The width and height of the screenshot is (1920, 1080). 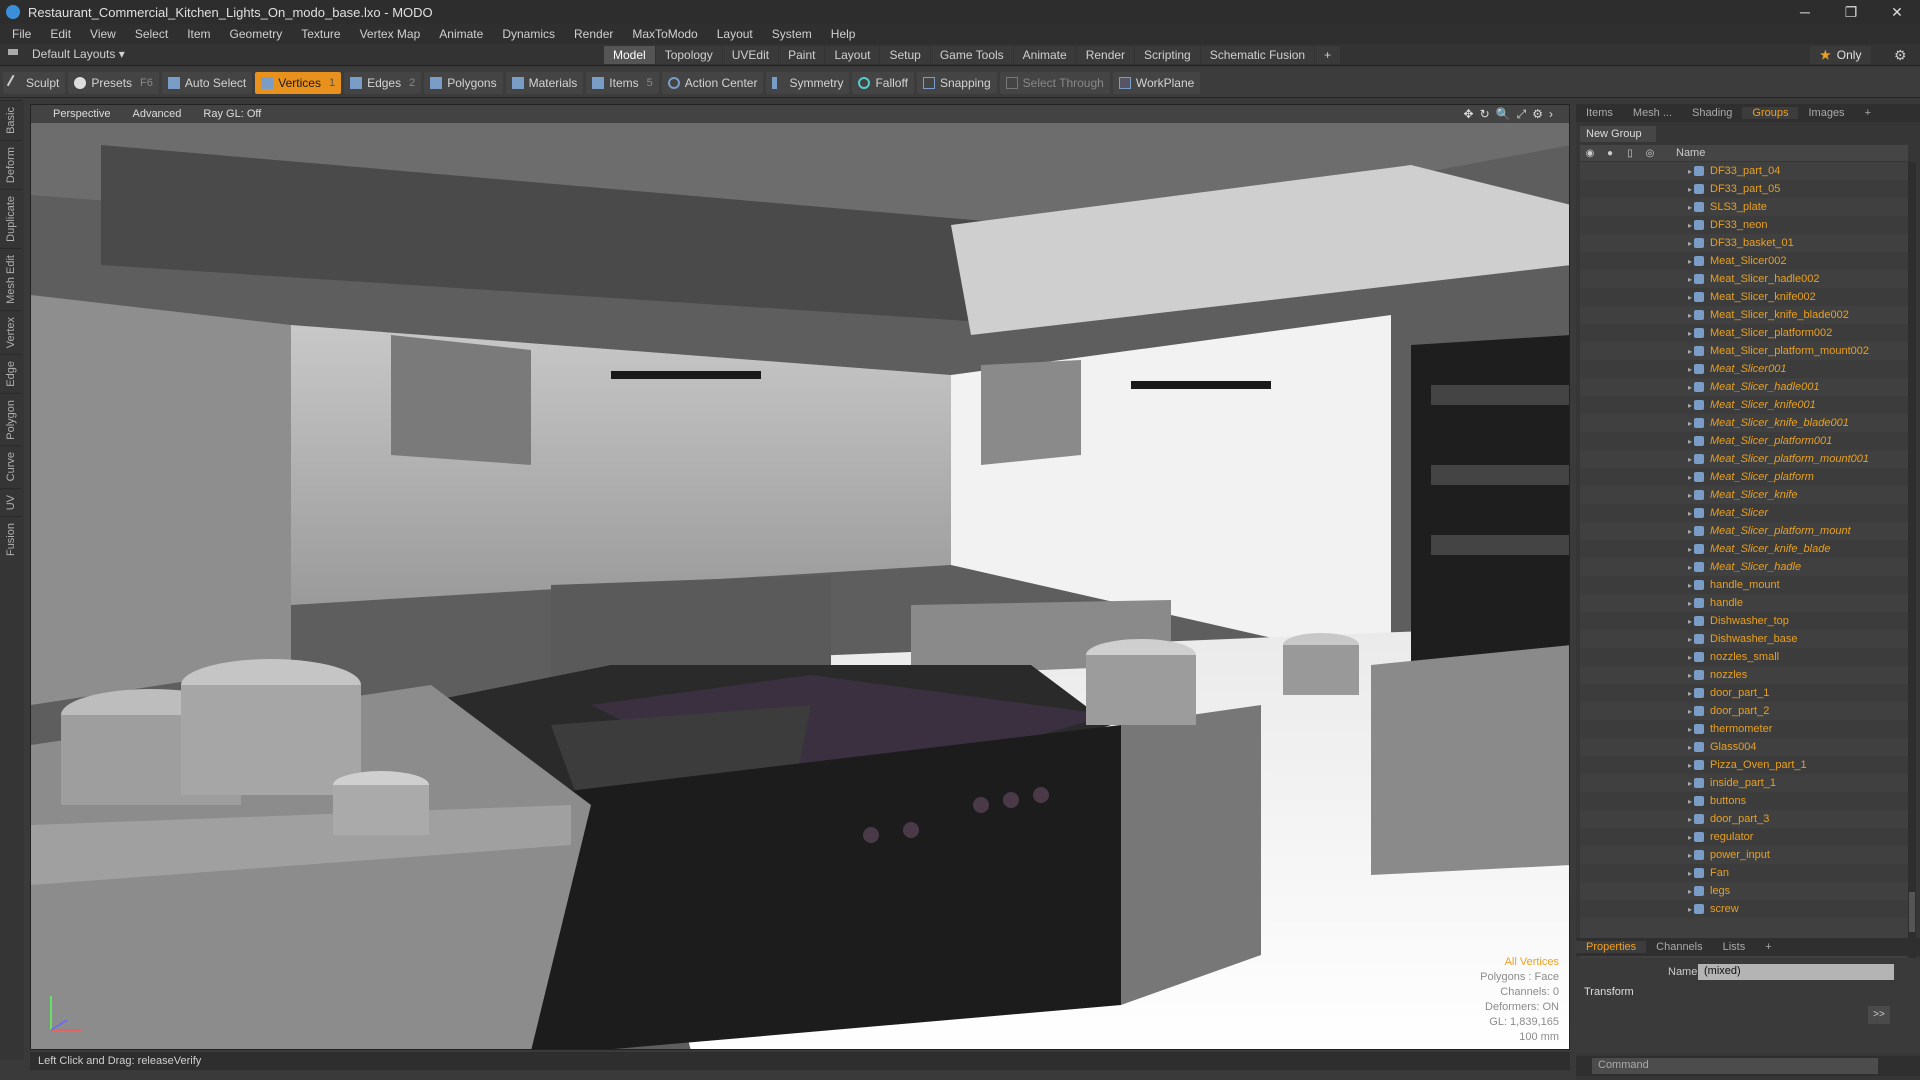 I want to click on left-tab-polygon: Polygon, so click(x=11, y=419).